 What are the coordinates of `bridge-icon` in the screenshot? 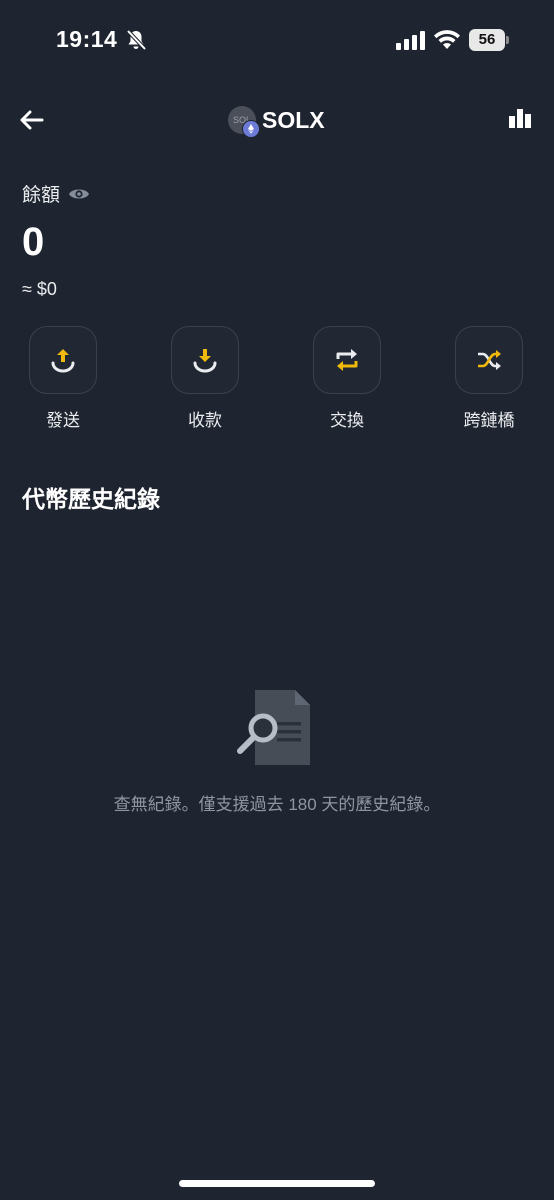 It's located at (489, 360).